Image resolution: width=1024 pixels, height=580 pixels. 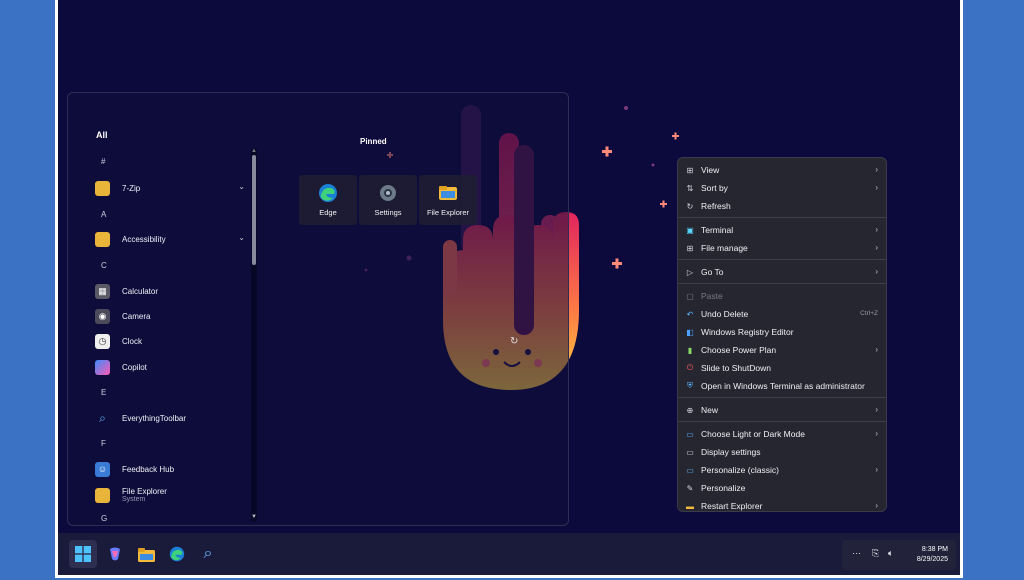 I want to click on clock: 8:38 PM 8/29/2025, so click(x=932, y=555).